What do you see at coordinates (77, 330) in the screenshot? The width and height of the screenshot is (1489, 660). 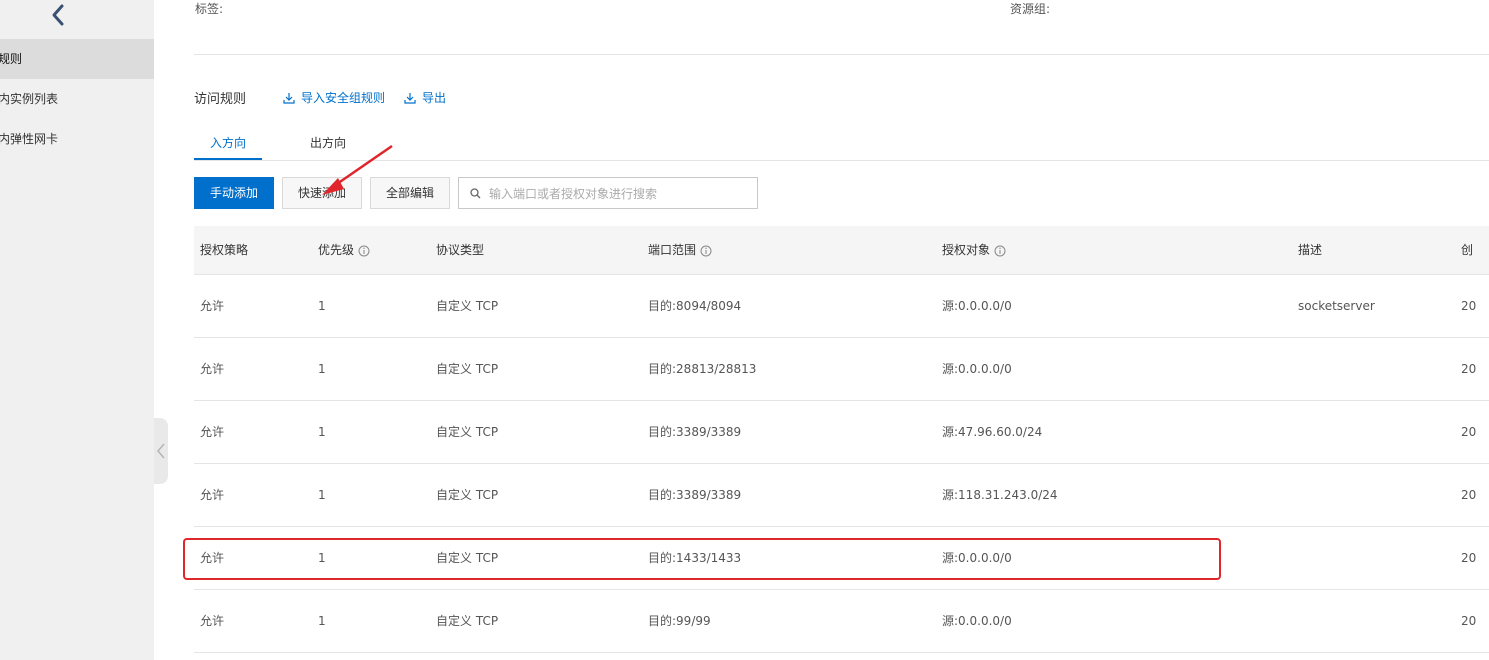 I see `sidebar: 规则 内实例列表 内弹性网卡` at bounding box center [77, 330].